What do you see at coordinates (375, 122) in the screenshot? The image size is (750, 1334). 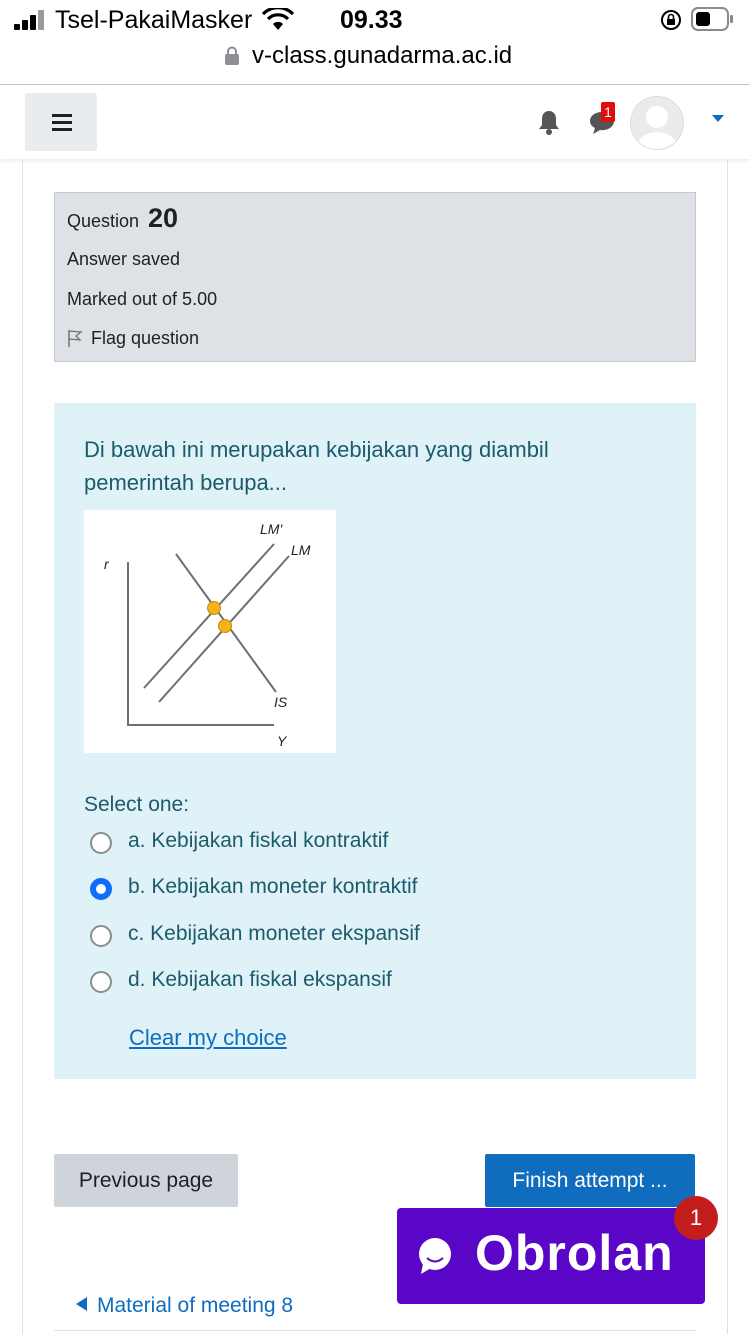 I see `top-navbar` at bounding box center [375, 122].